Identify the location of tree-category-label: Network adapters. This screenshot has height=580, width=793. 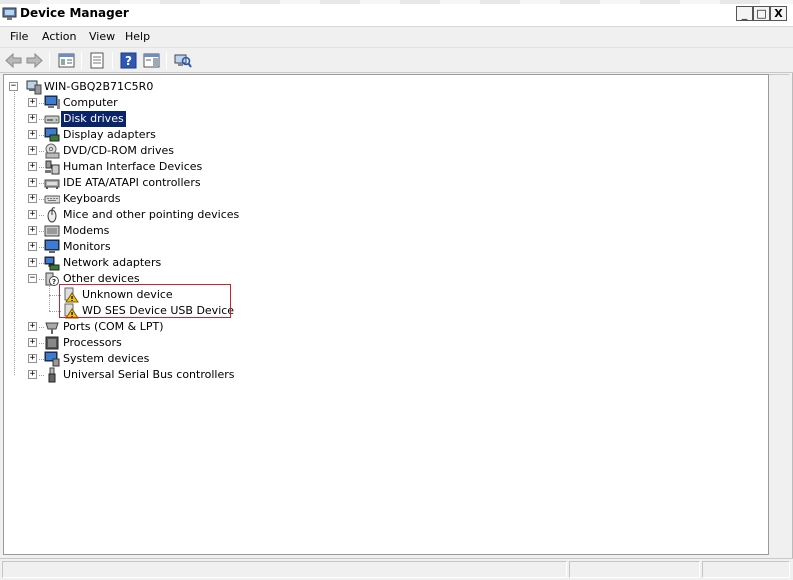
(112, 263).